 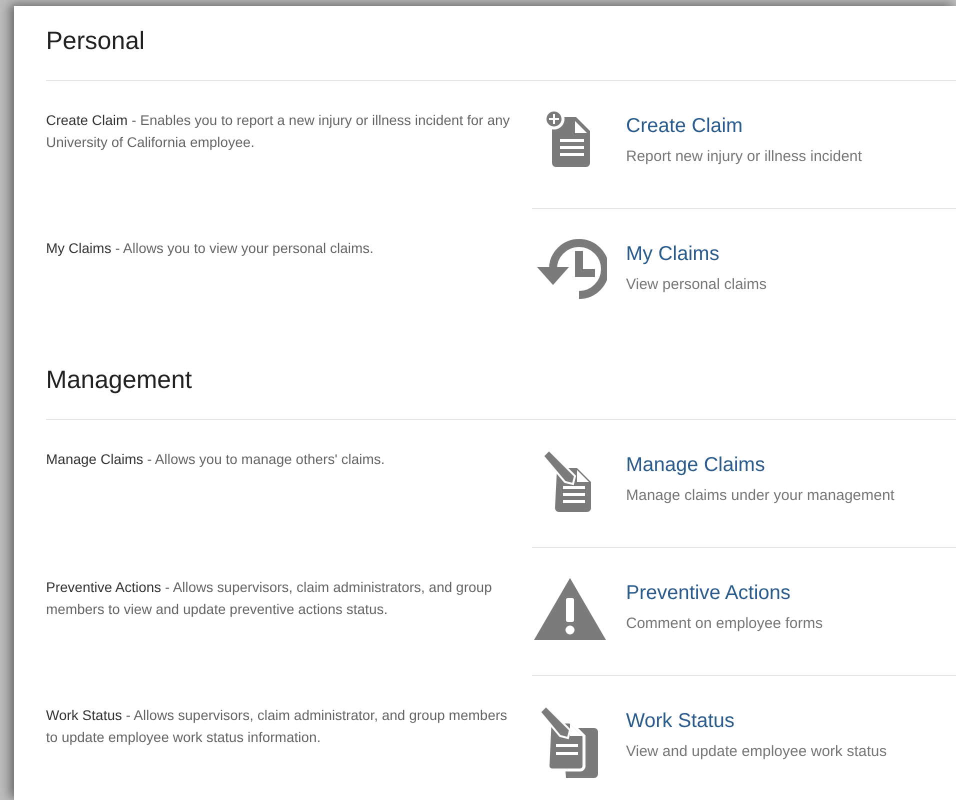 What do you see at coordinates (684, 126) in the screenshot?
I see `feature-link: Create Claim` at bounding box center [684, 126].